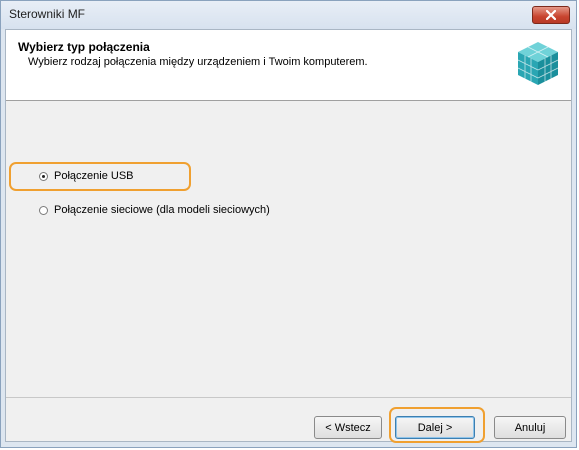 Image resolution: width=579 pixels, height=450 pixels. I want to click on close-button, so click(551, 15).